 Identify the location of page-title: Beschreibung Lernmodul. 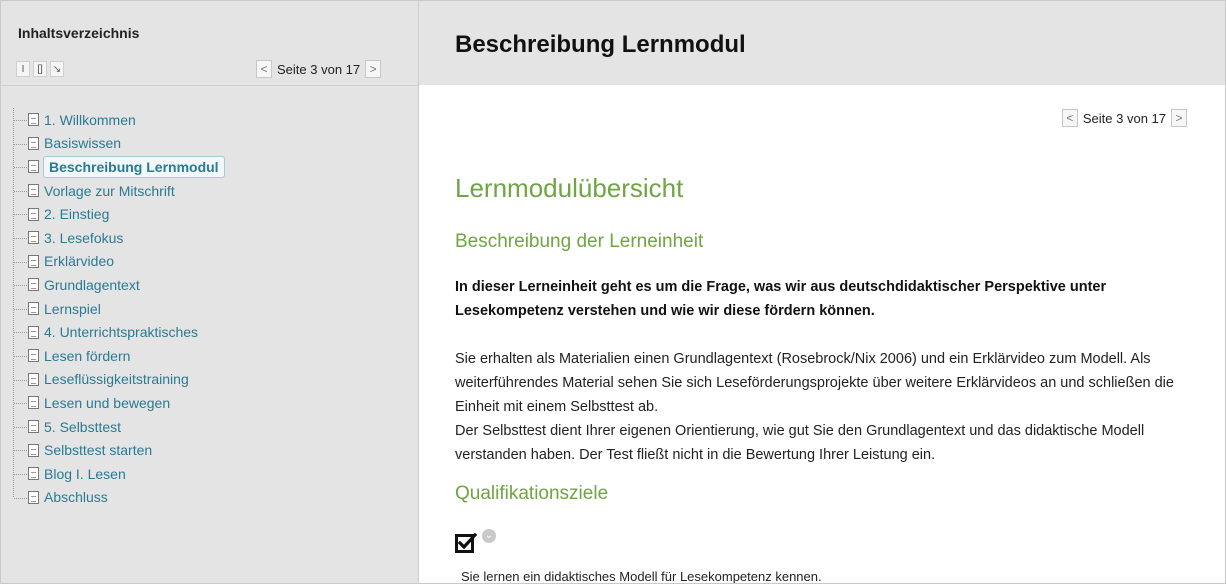
(600, 44).